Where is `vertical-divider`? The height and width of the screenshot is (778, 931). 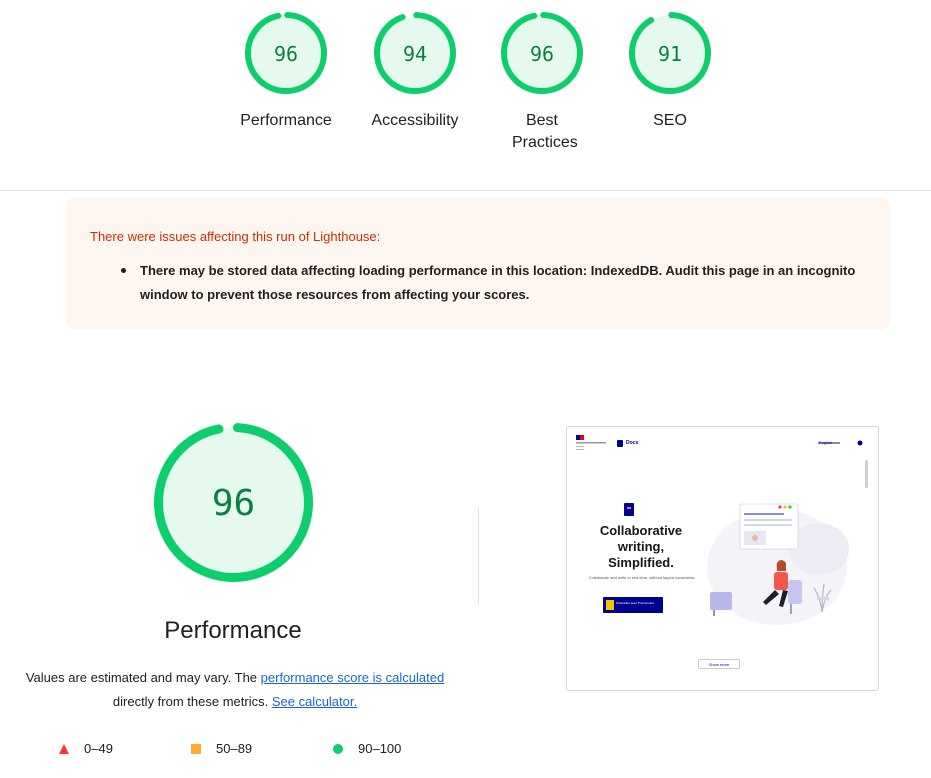
vertical-divider is located at coordinates (478, 556).